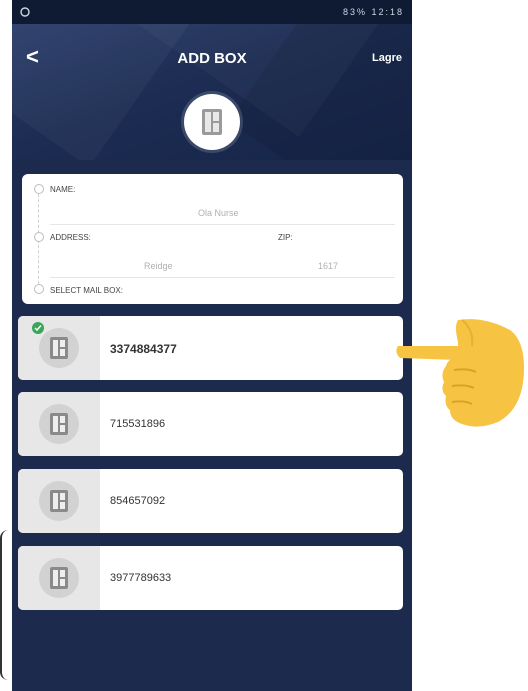 Image resolution: width=528 pixels, height=691 pixels. I want to click on mailbox-number: 715531896, so click(138, 424).